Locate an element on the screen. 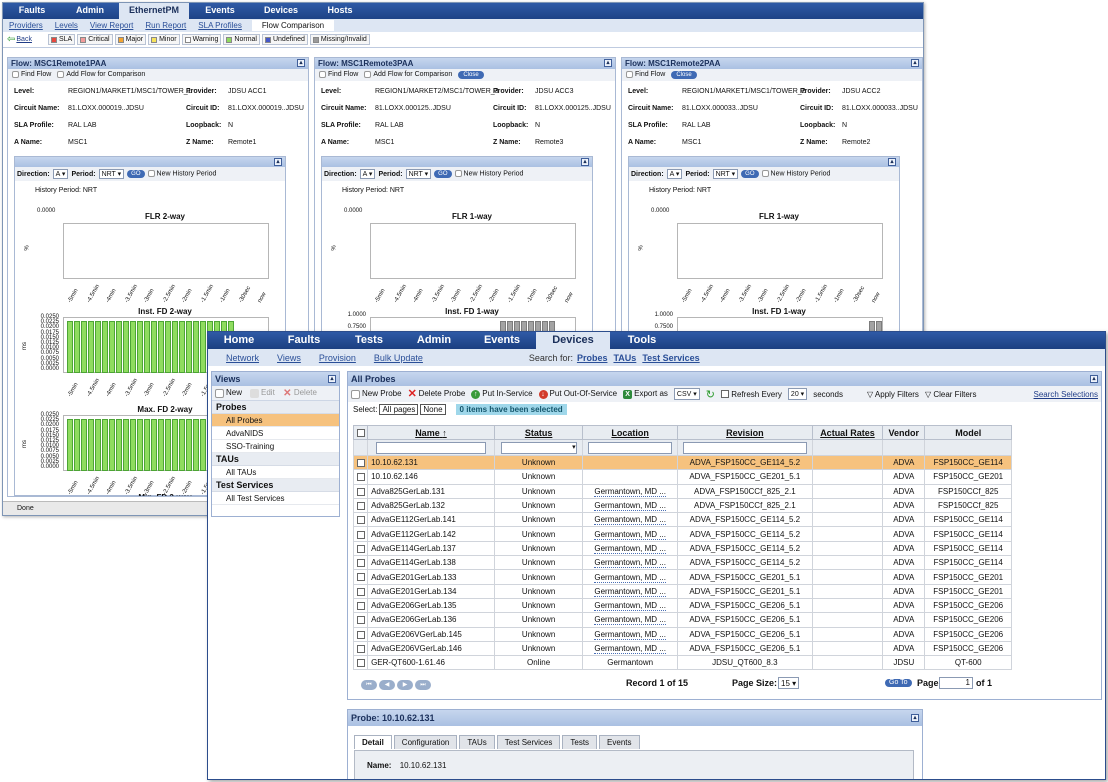 Image resolution: width=1108 pixels, height=782 pixels. view-item-advanids: AdvaNIDS is located at coordinates (275, 433).